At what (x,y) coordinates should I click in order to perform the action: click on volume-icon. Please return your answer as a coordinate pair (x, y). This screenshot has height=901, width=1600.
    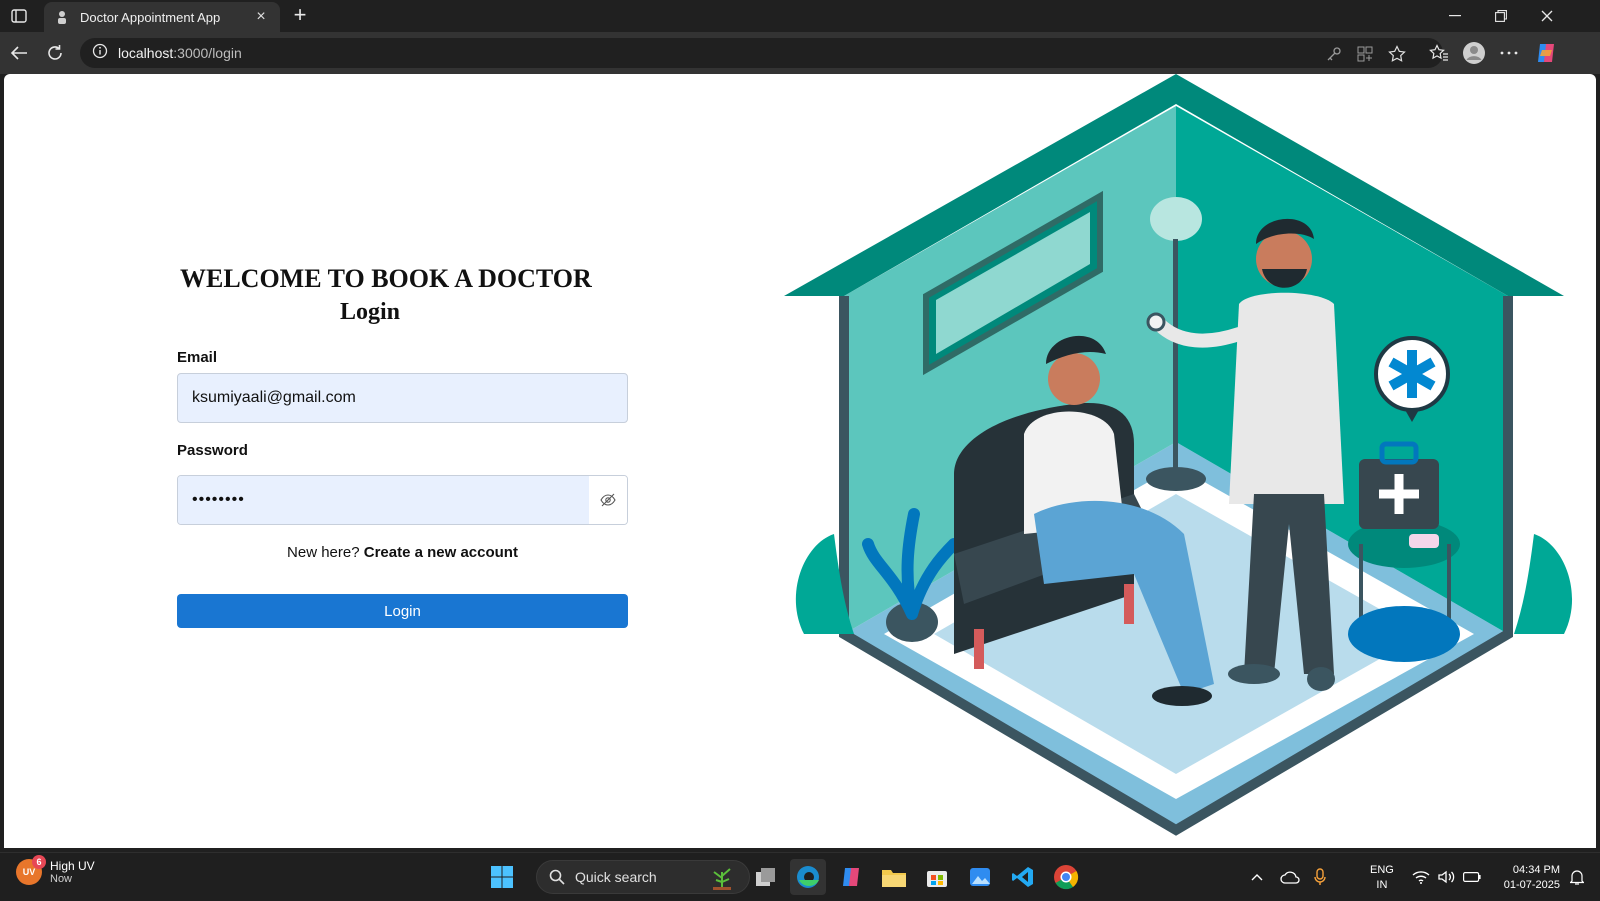
    Looking at the image, I should click on (1447, 877).